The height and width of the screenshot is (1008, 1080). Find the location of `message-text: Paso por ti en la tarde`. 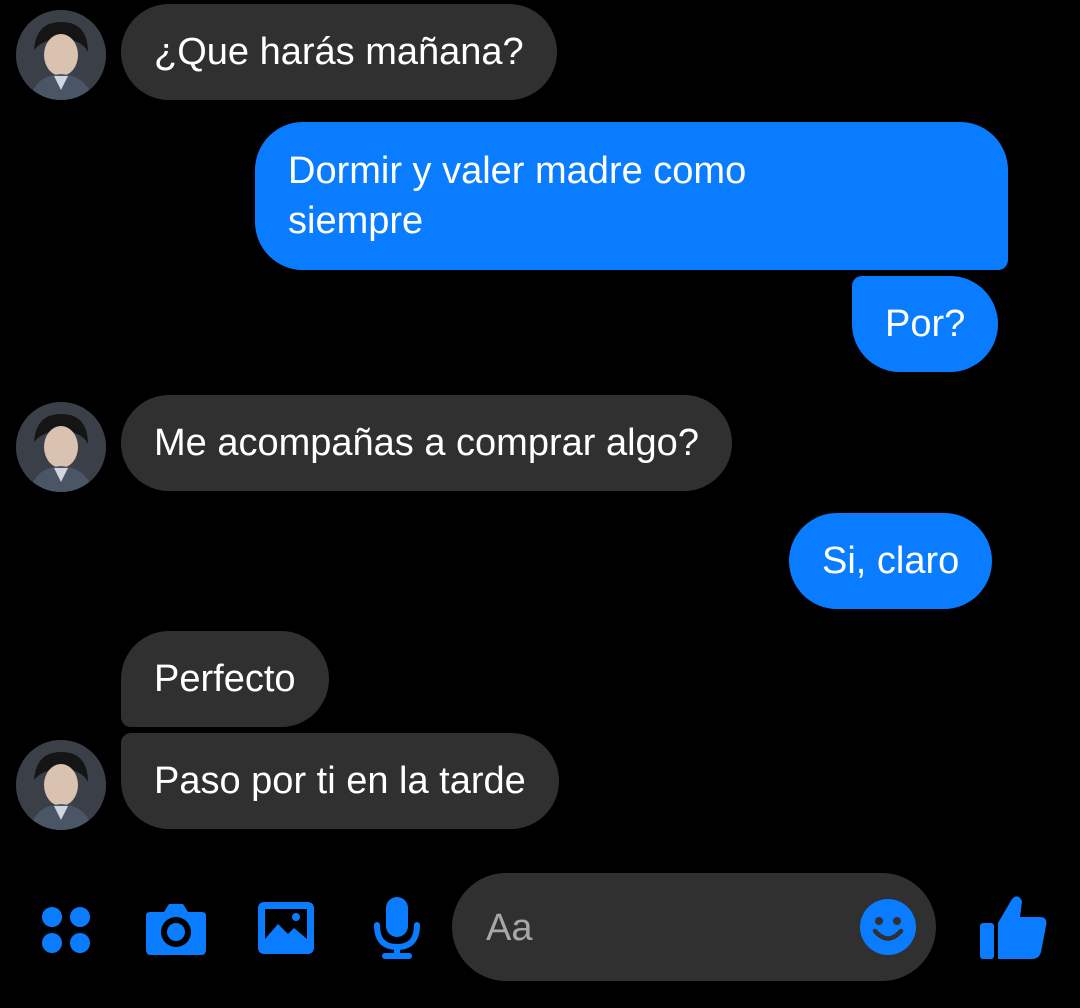

message-text: Paso por ti en la tarde is located at coordinates (340, 781).